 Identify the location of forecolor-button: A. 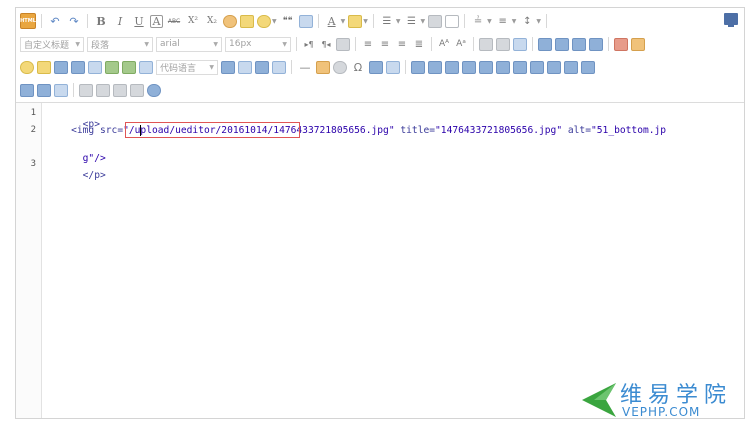
(332, 21).